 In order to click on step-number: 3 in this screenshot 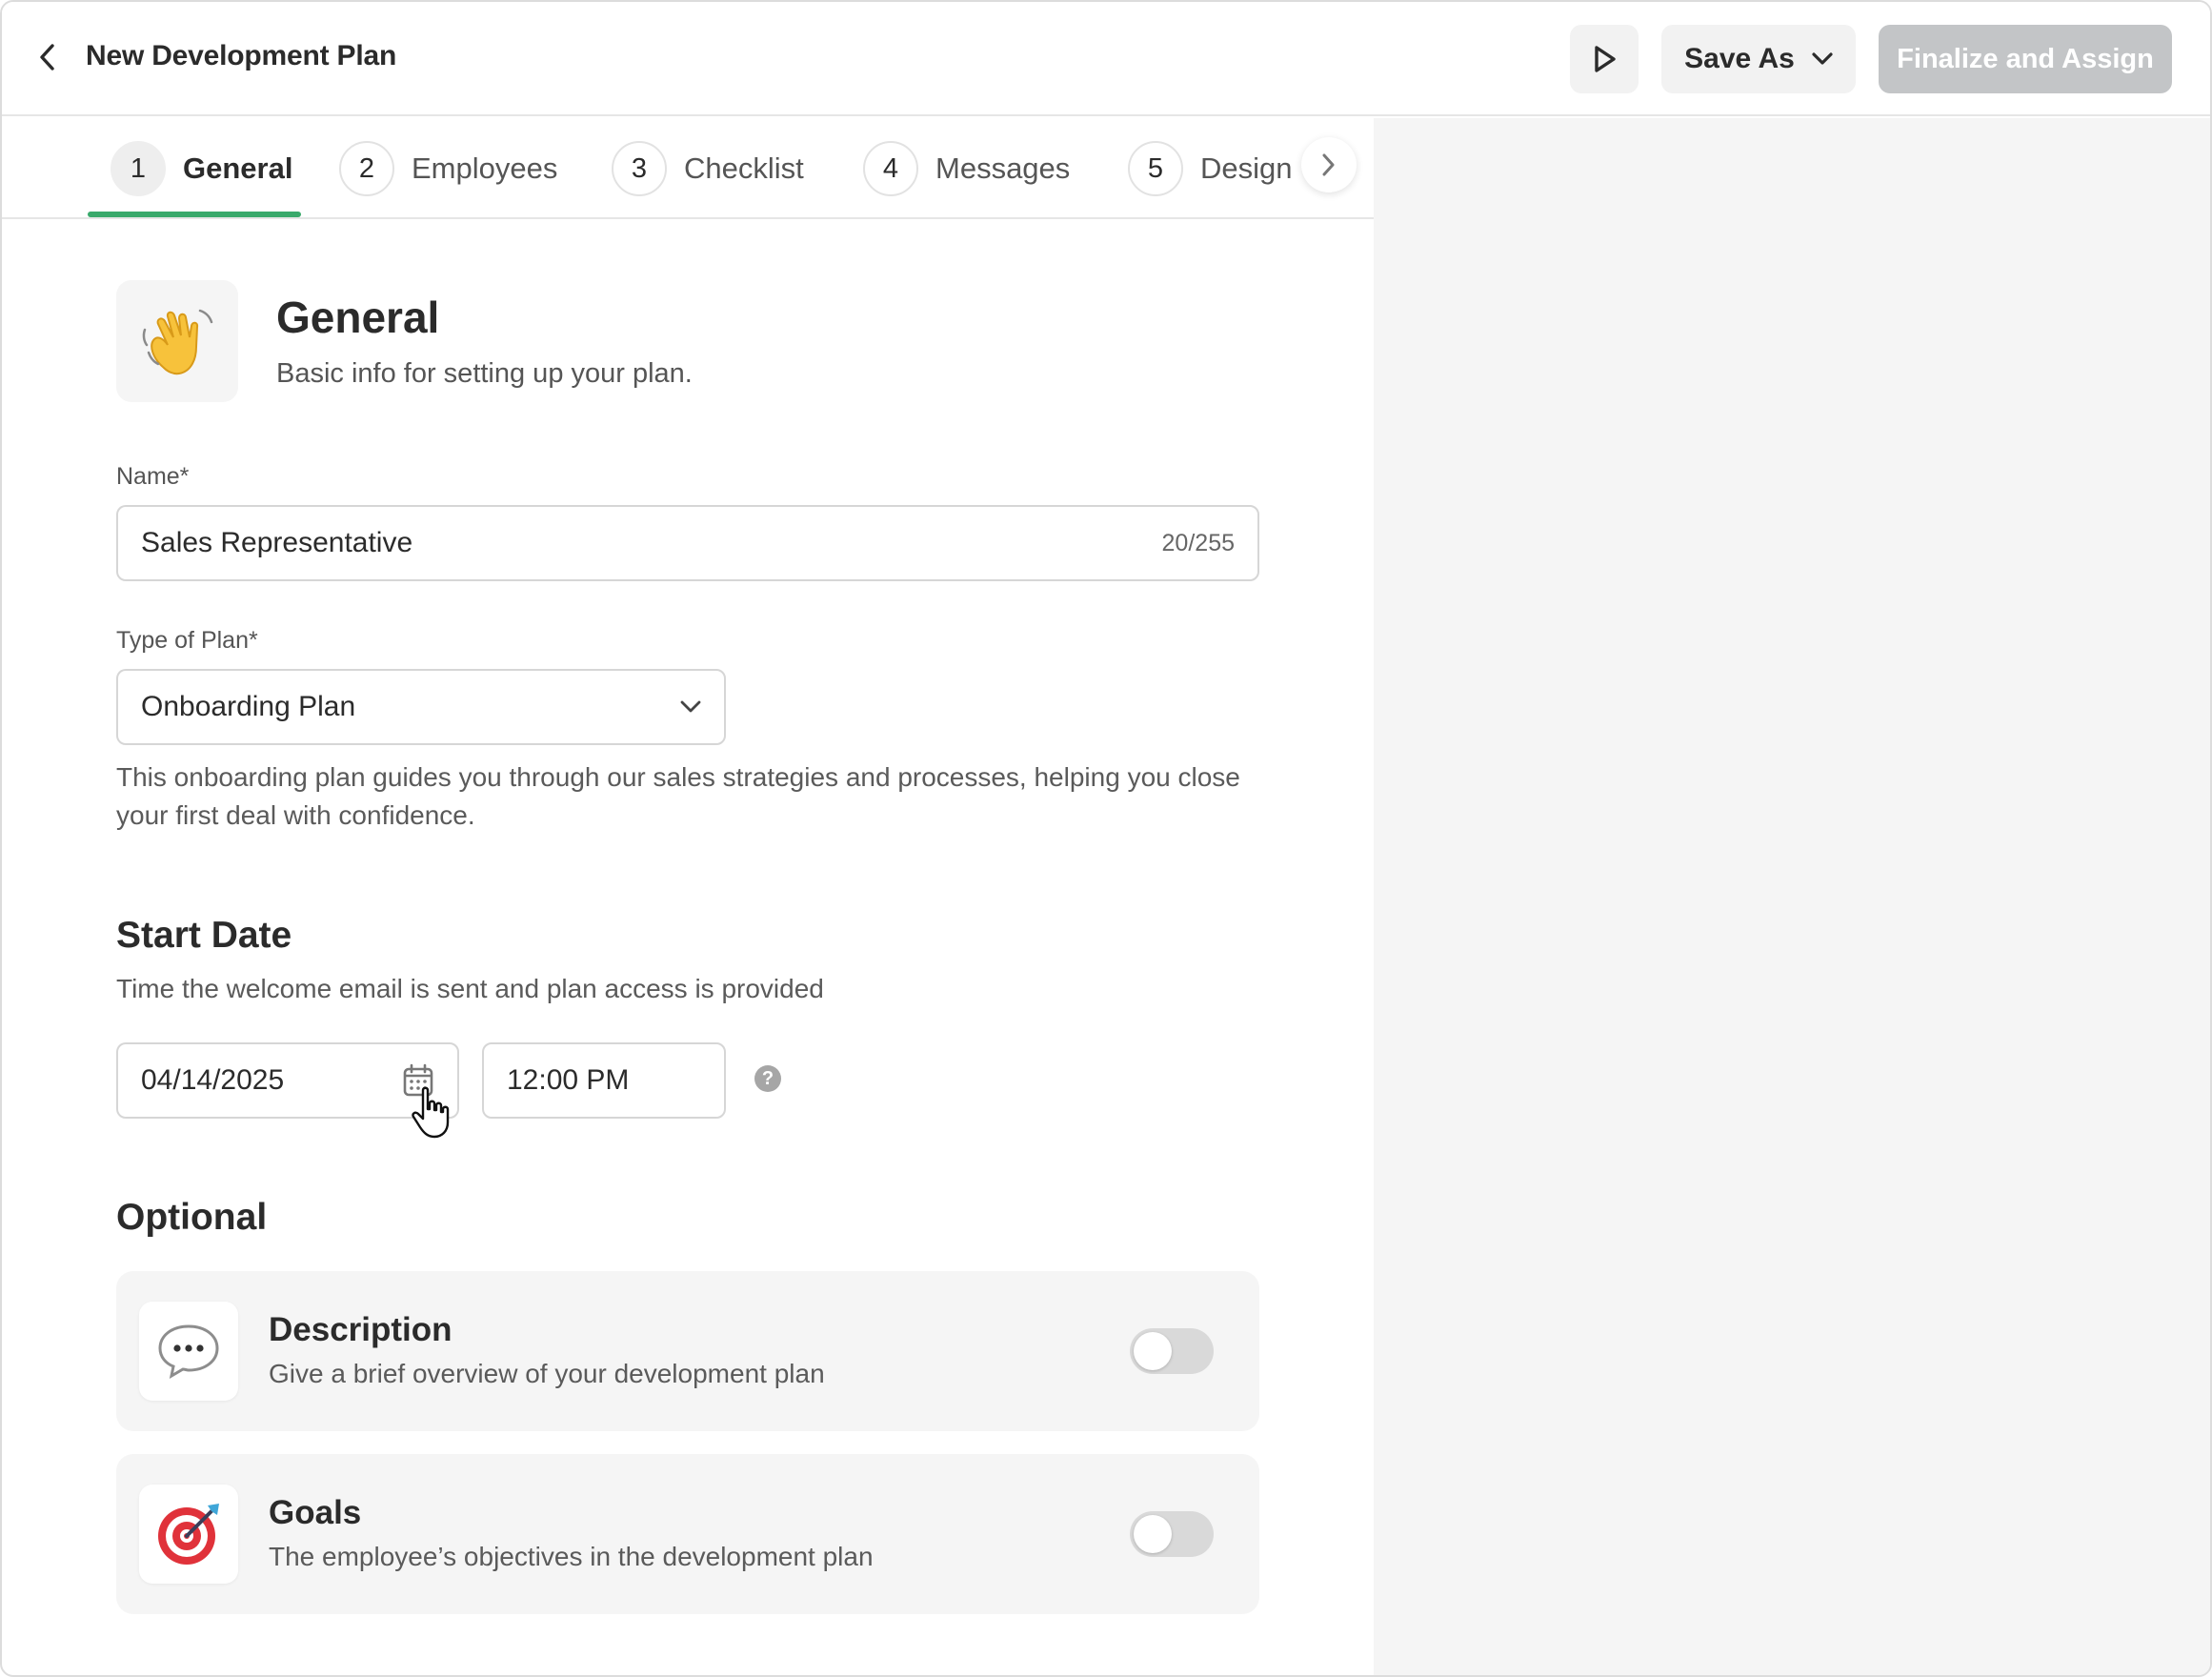, I will do `click(639, 168)`.